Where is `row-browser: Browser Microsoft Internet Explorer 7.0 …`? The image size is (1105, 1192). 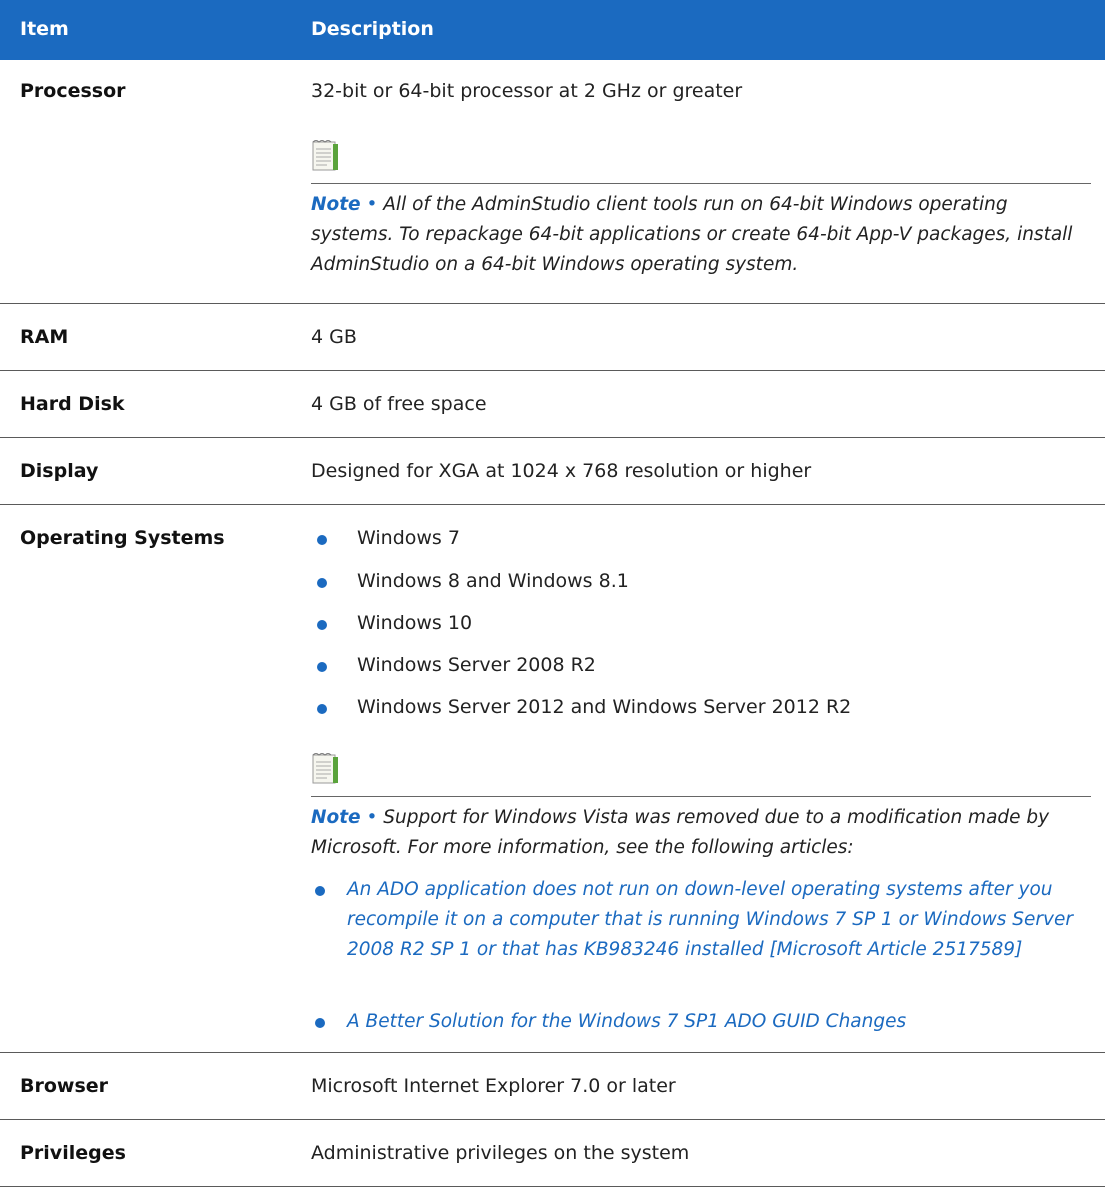
row-browser: Browser Microsoft Internet Explorer 7.0 … is located at coordinates (552, 1086).